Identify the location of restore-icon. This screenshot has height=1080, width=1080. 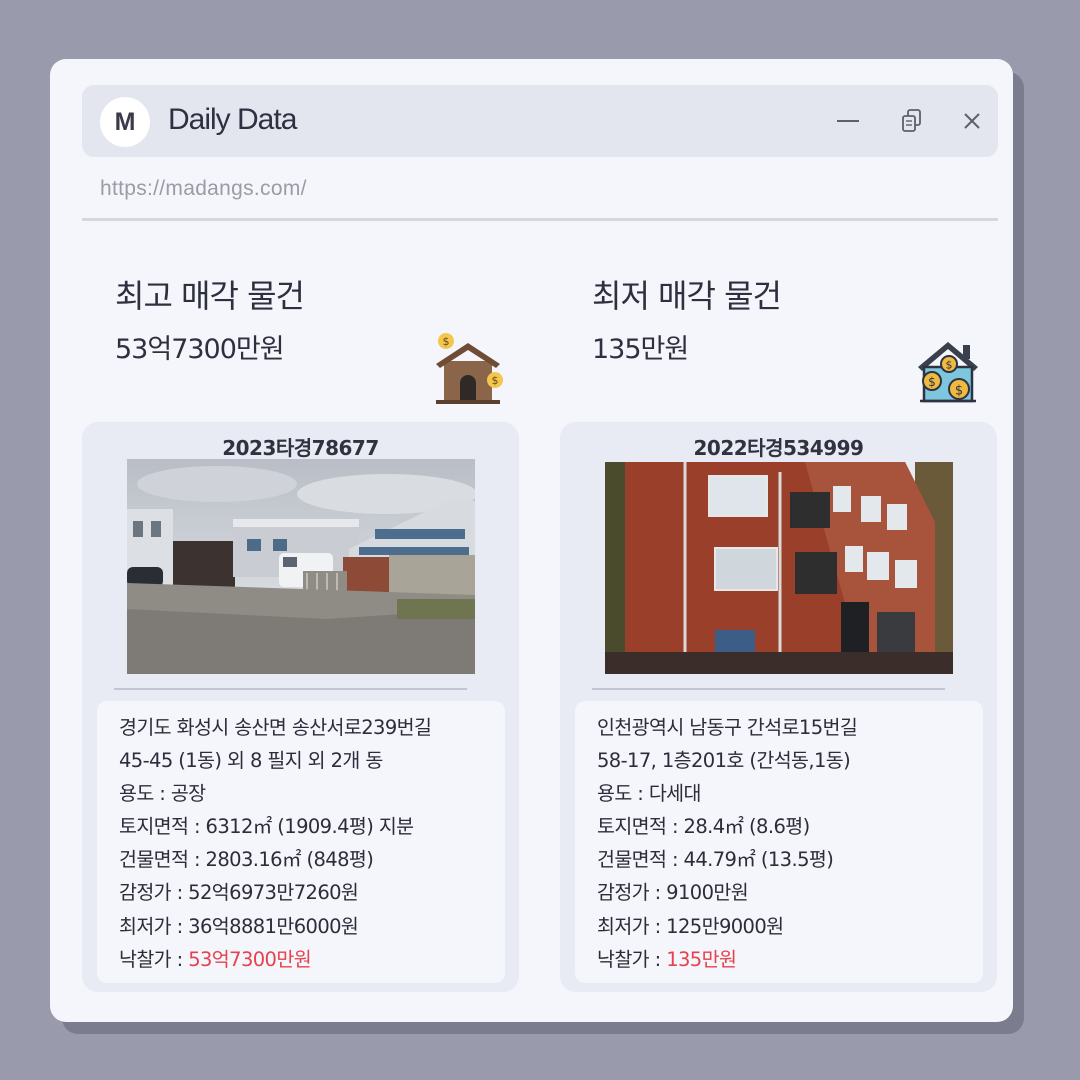
(911, 120).